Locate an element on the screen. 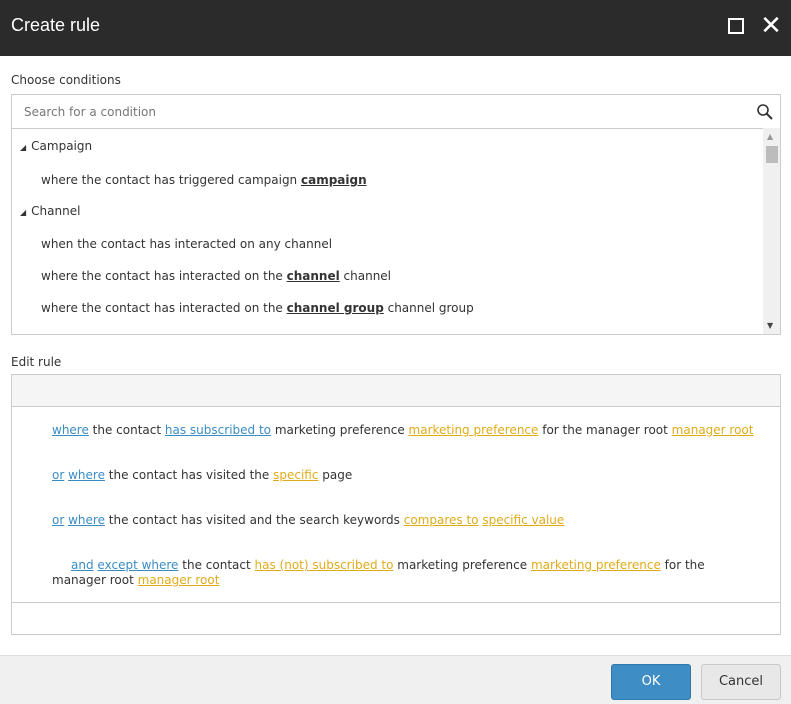  group-label: Campaign is located at coordinates (62, 146).